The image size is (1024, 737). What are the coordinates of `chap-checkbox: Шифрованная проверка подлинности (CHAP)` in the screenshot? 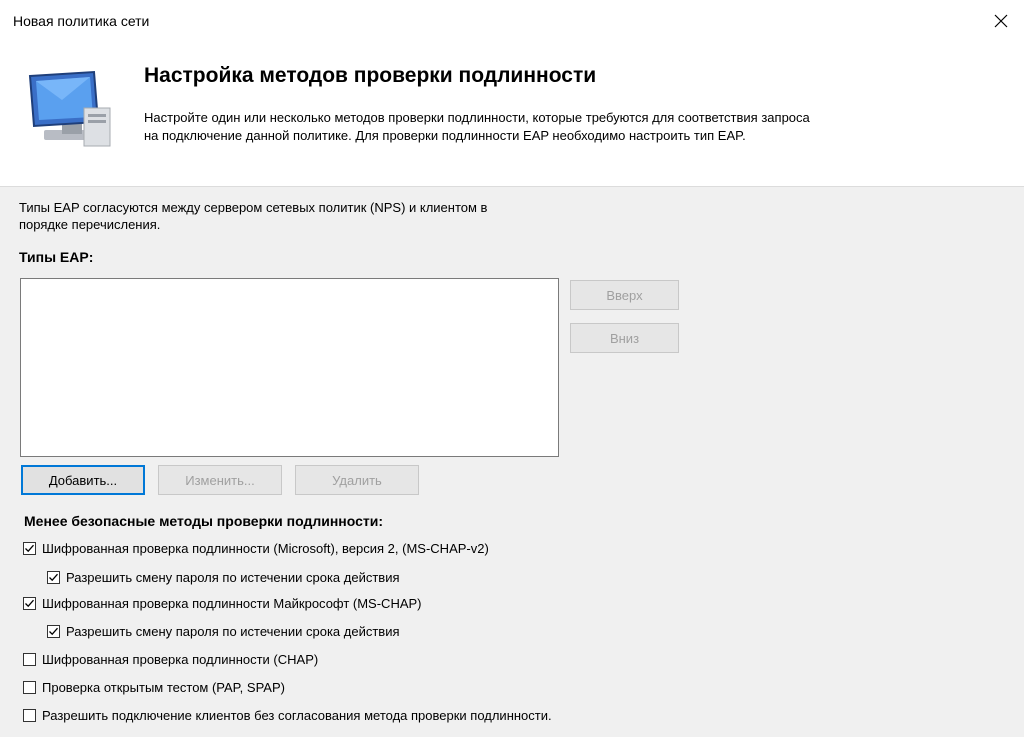 It's located at (170, 659).